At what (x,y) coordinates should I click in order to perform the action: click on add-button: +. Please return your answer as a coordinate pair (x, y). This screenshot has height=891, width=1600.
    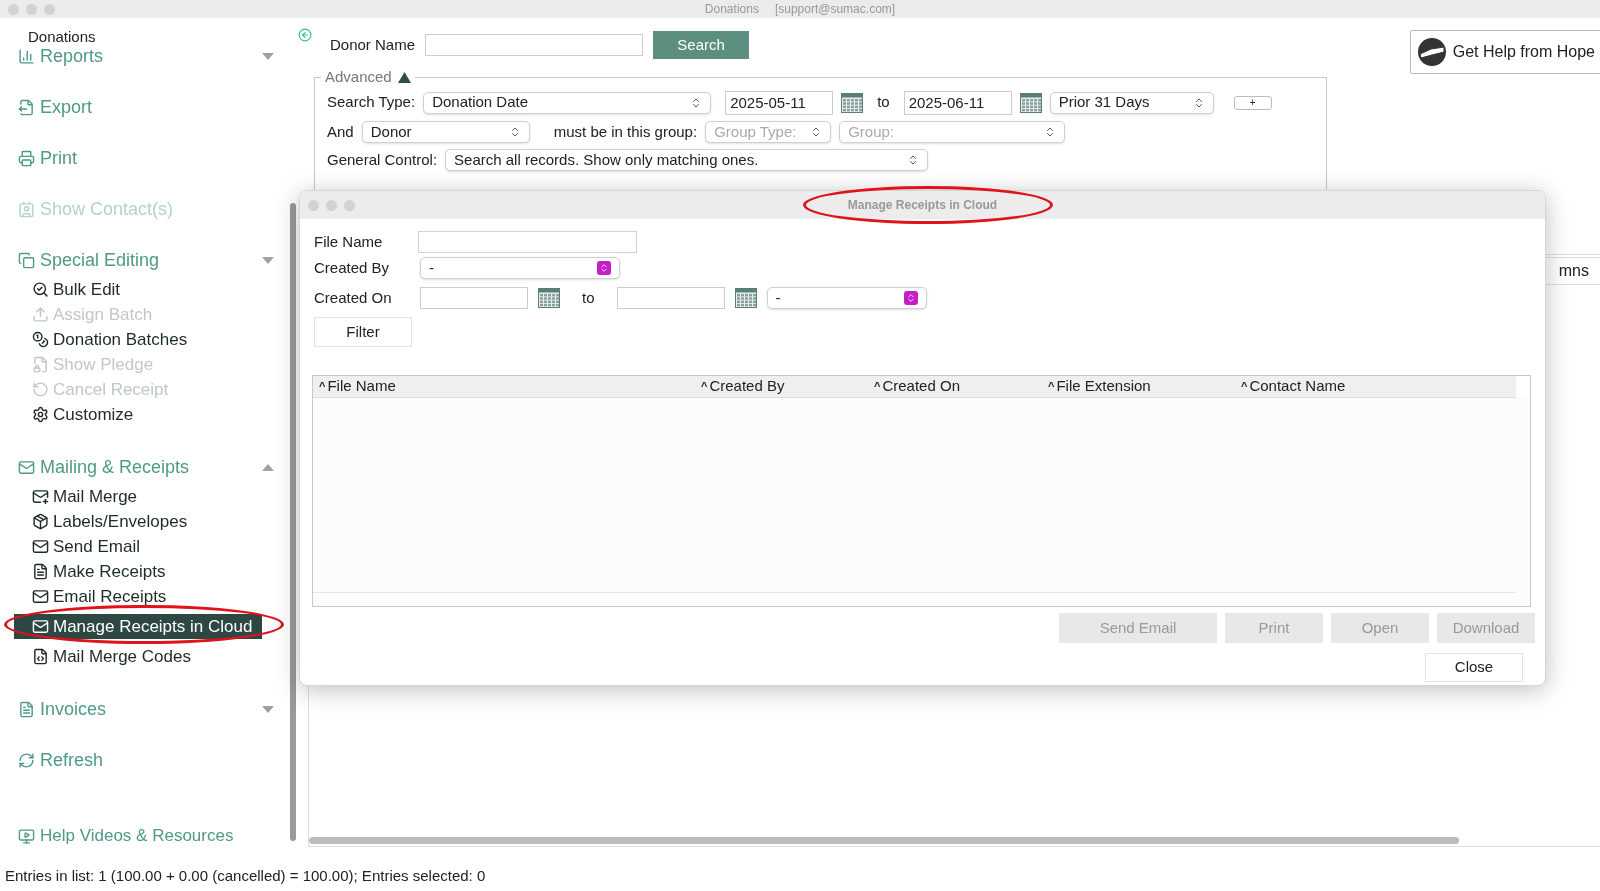
    Looking at the image, I should click on (1252, 102).